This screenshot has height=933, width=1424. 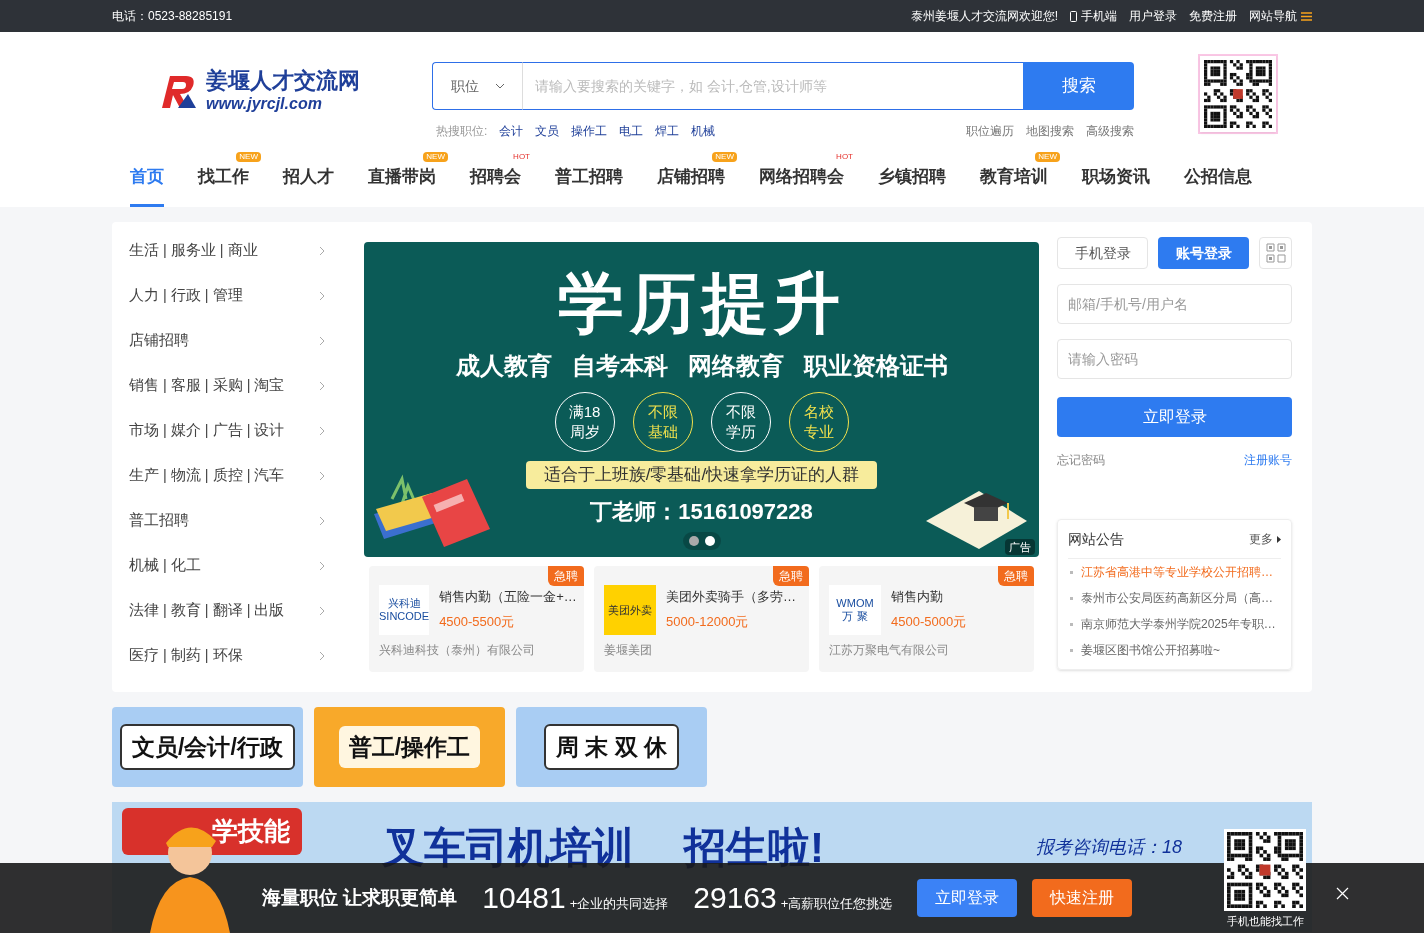 I want to click on banner-subtitle: 成人教育, so click(x=503, y=366).